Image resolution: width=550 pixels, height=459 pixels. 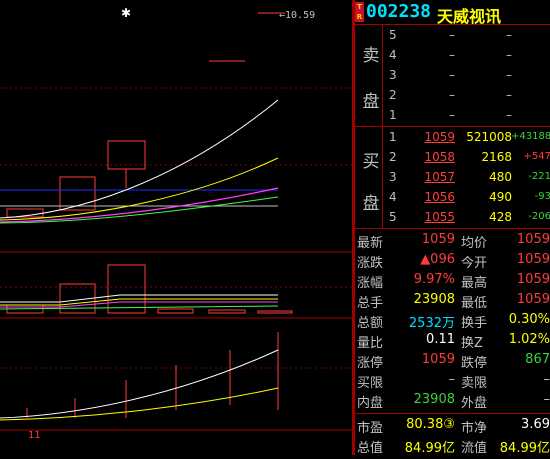 I want to click on sell-row-1: 1 – –, so click(x=452, y=115).